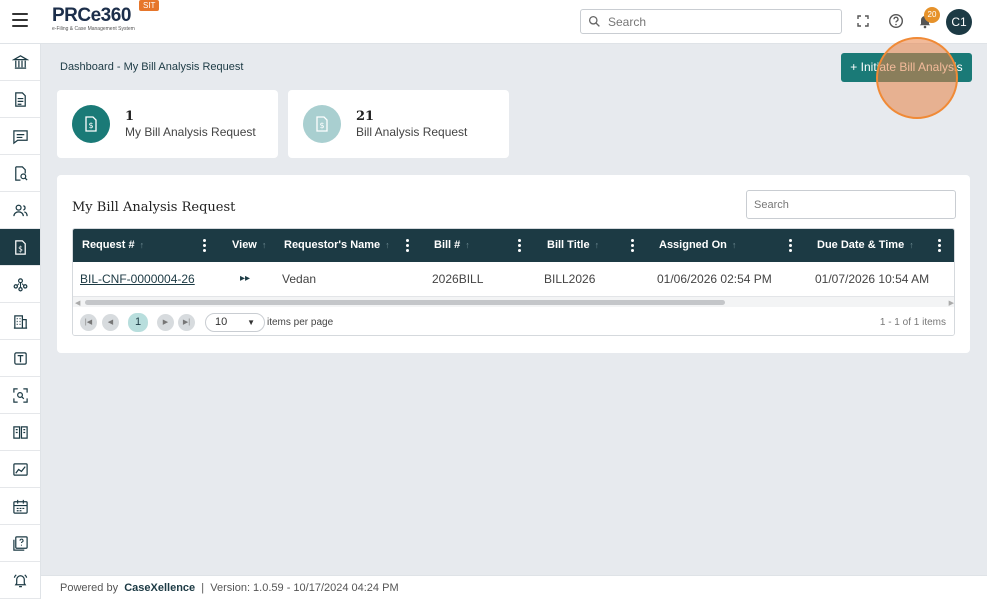 The height and width of the screenshot is (599, 987). I want to click on column-header-assigned-on: Assigned On ↑, so click(697, 245).